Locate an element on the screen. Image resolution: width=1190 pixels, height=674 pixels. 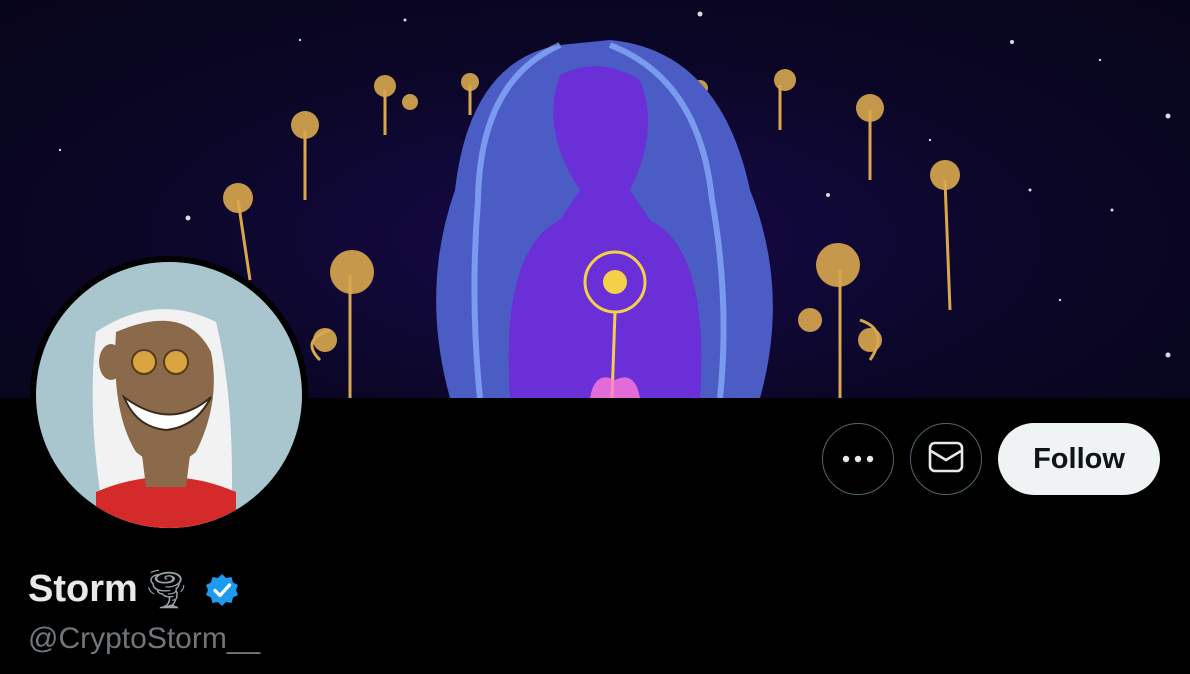
message-button is located at coordinates (946, 459).